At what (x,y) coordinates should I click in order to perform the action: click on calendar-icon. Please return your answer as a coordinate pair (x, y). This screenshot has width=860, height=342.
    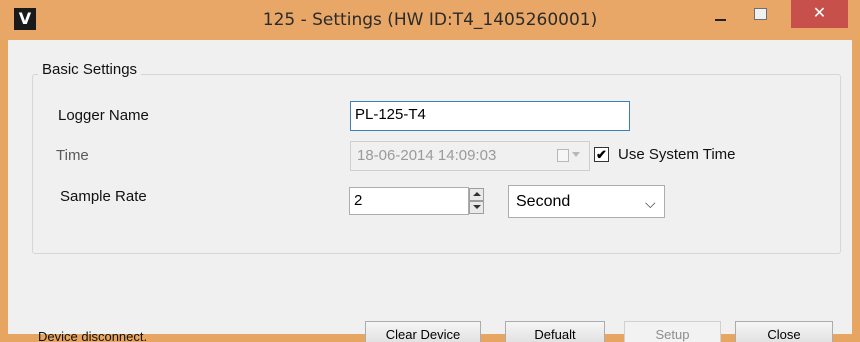
    Looking at the image, I should click on (563, 155).